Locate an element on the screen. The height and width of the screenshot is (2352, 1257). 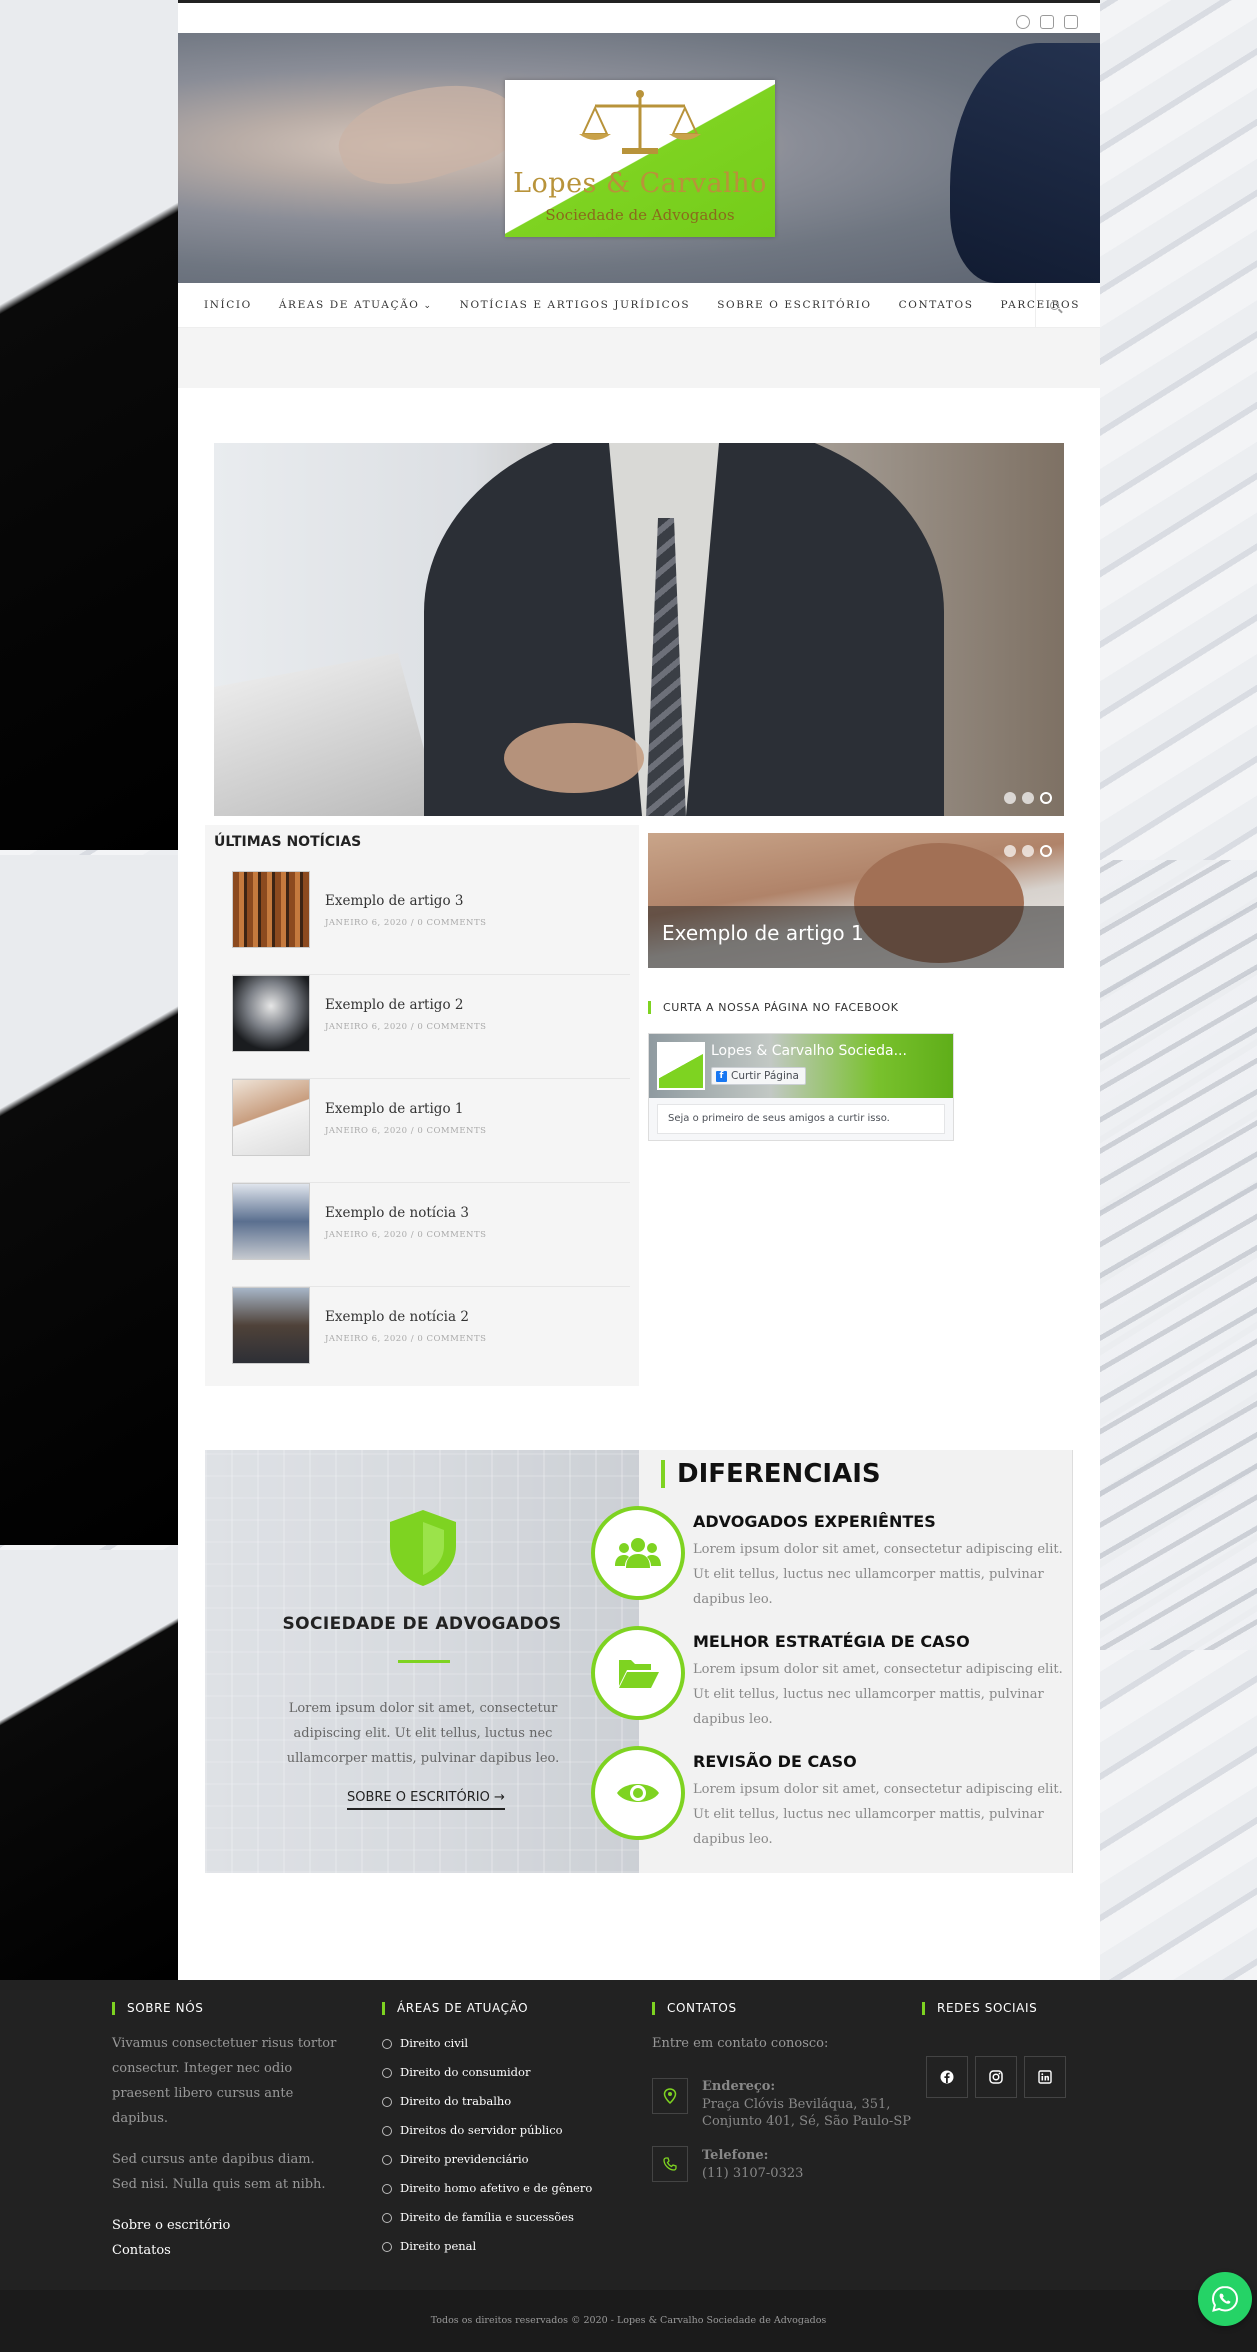
slider-photo-hand is located at coordinates (574, 758).